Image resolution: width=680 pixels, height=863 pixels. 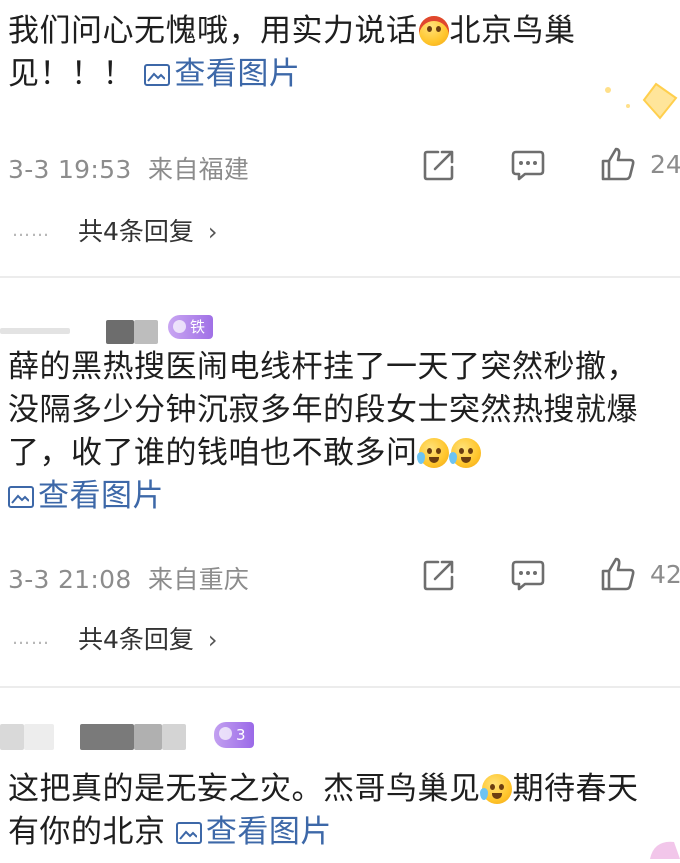 What do you see at coordinates (323, 810) in the screenshot?
I see `comment-text: 这把真的是无妄之灾。杰哥鸟巢见 期待春天有你的北京 查看图片` at bounding box center [323, 810].